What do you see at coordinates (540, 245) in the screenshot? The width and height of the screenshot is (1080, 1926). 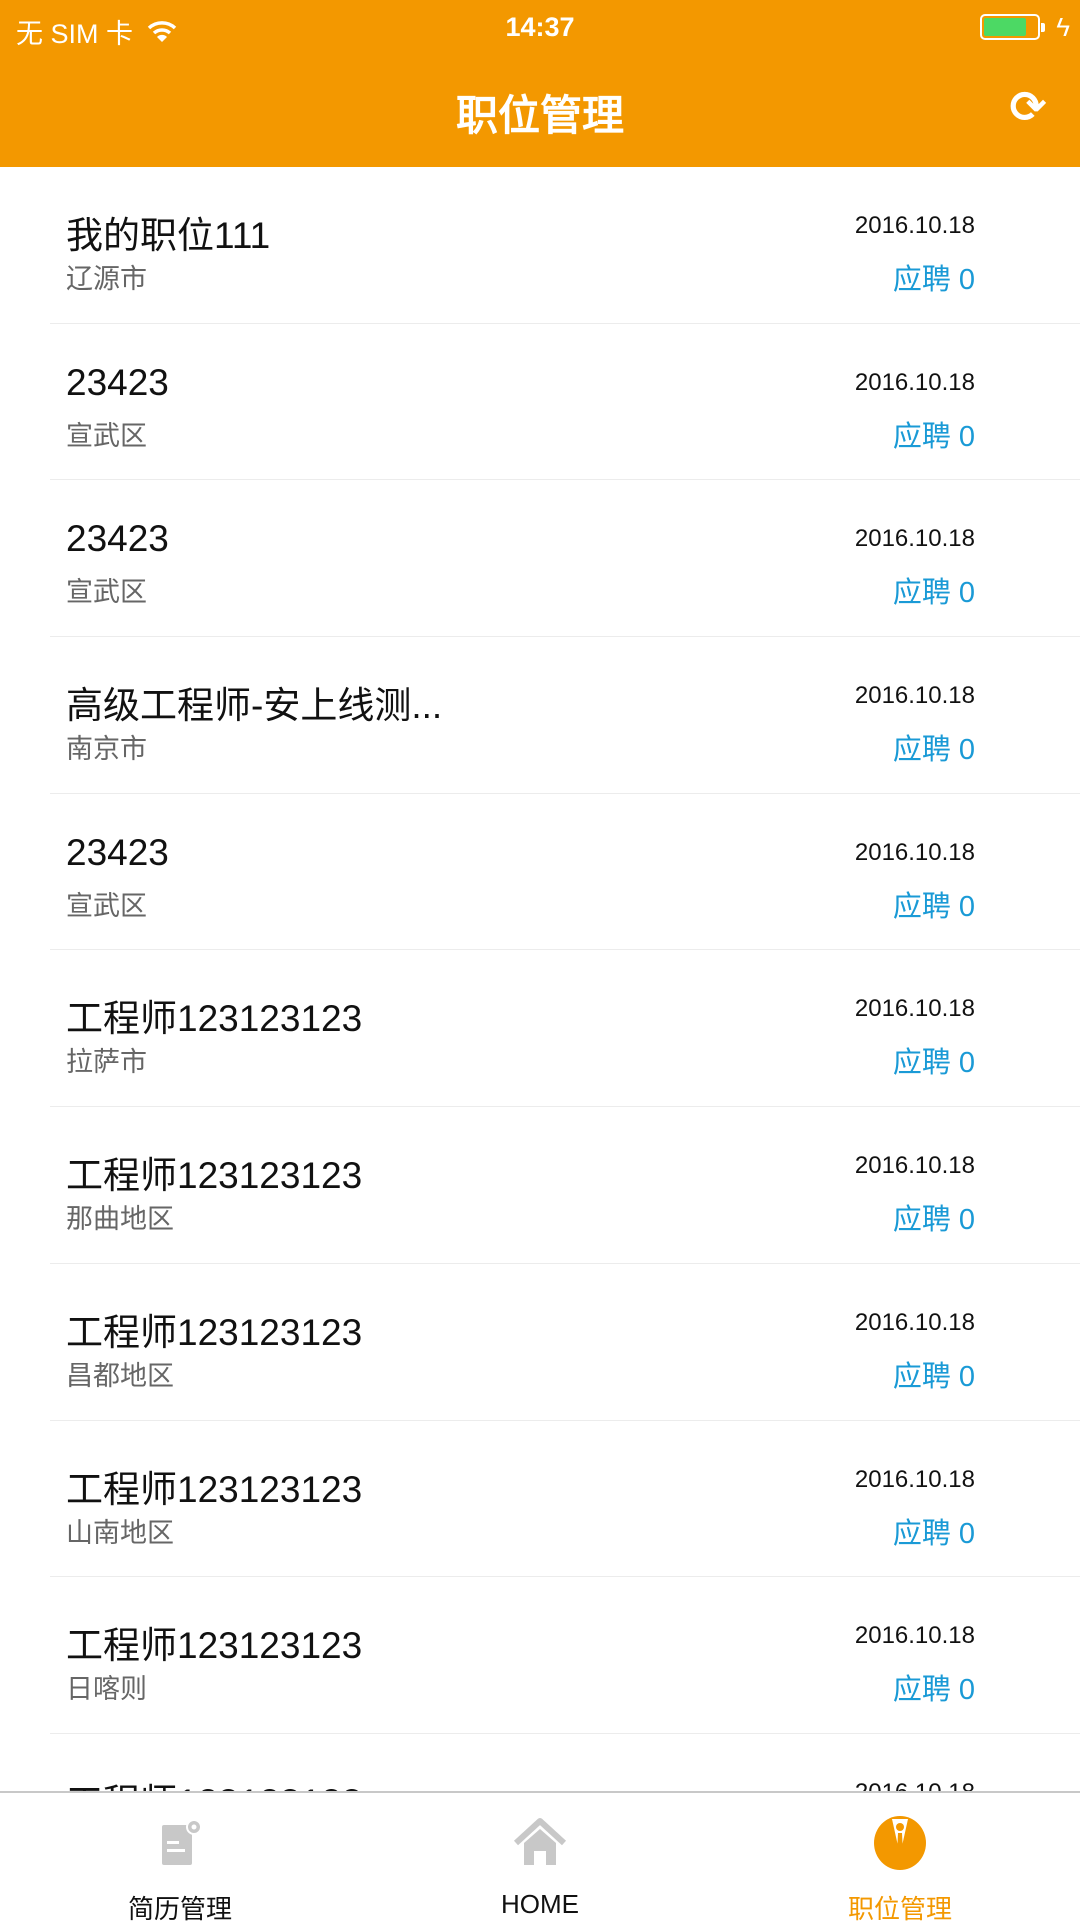 I see `job-list-item: 我的职位111 辽源市 2016.10.18 应聘 0` at bounding box center [540, 245].